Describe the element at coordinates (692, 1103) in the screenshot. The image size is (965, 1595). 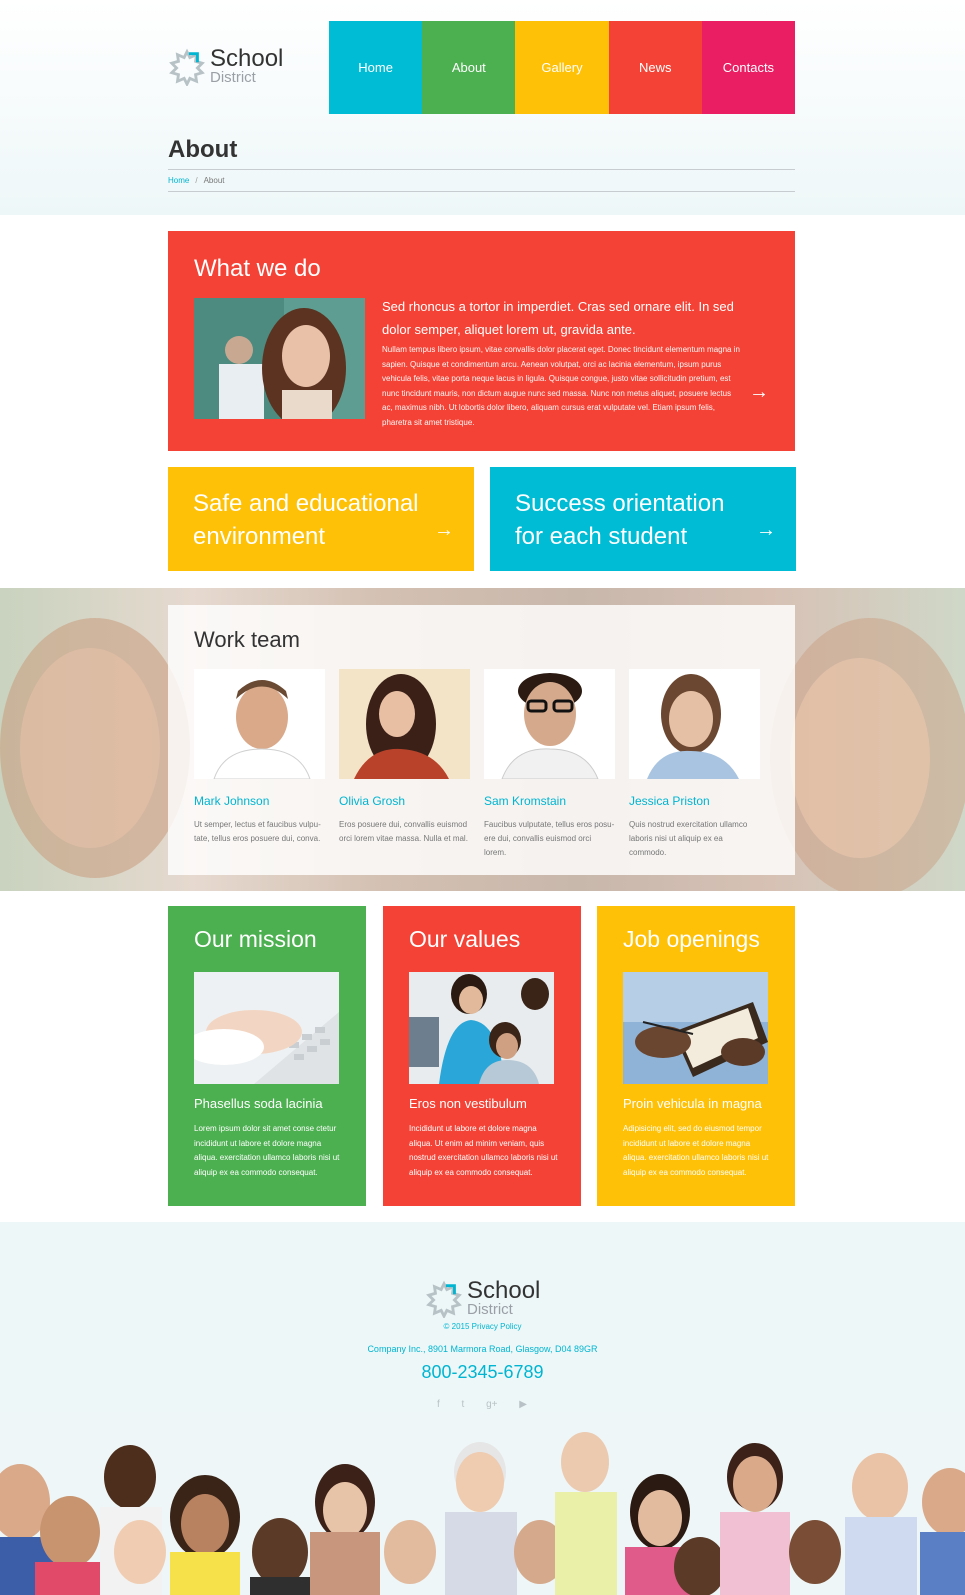
I see `card-subtitle: Proin vehicula in magna` at that location.